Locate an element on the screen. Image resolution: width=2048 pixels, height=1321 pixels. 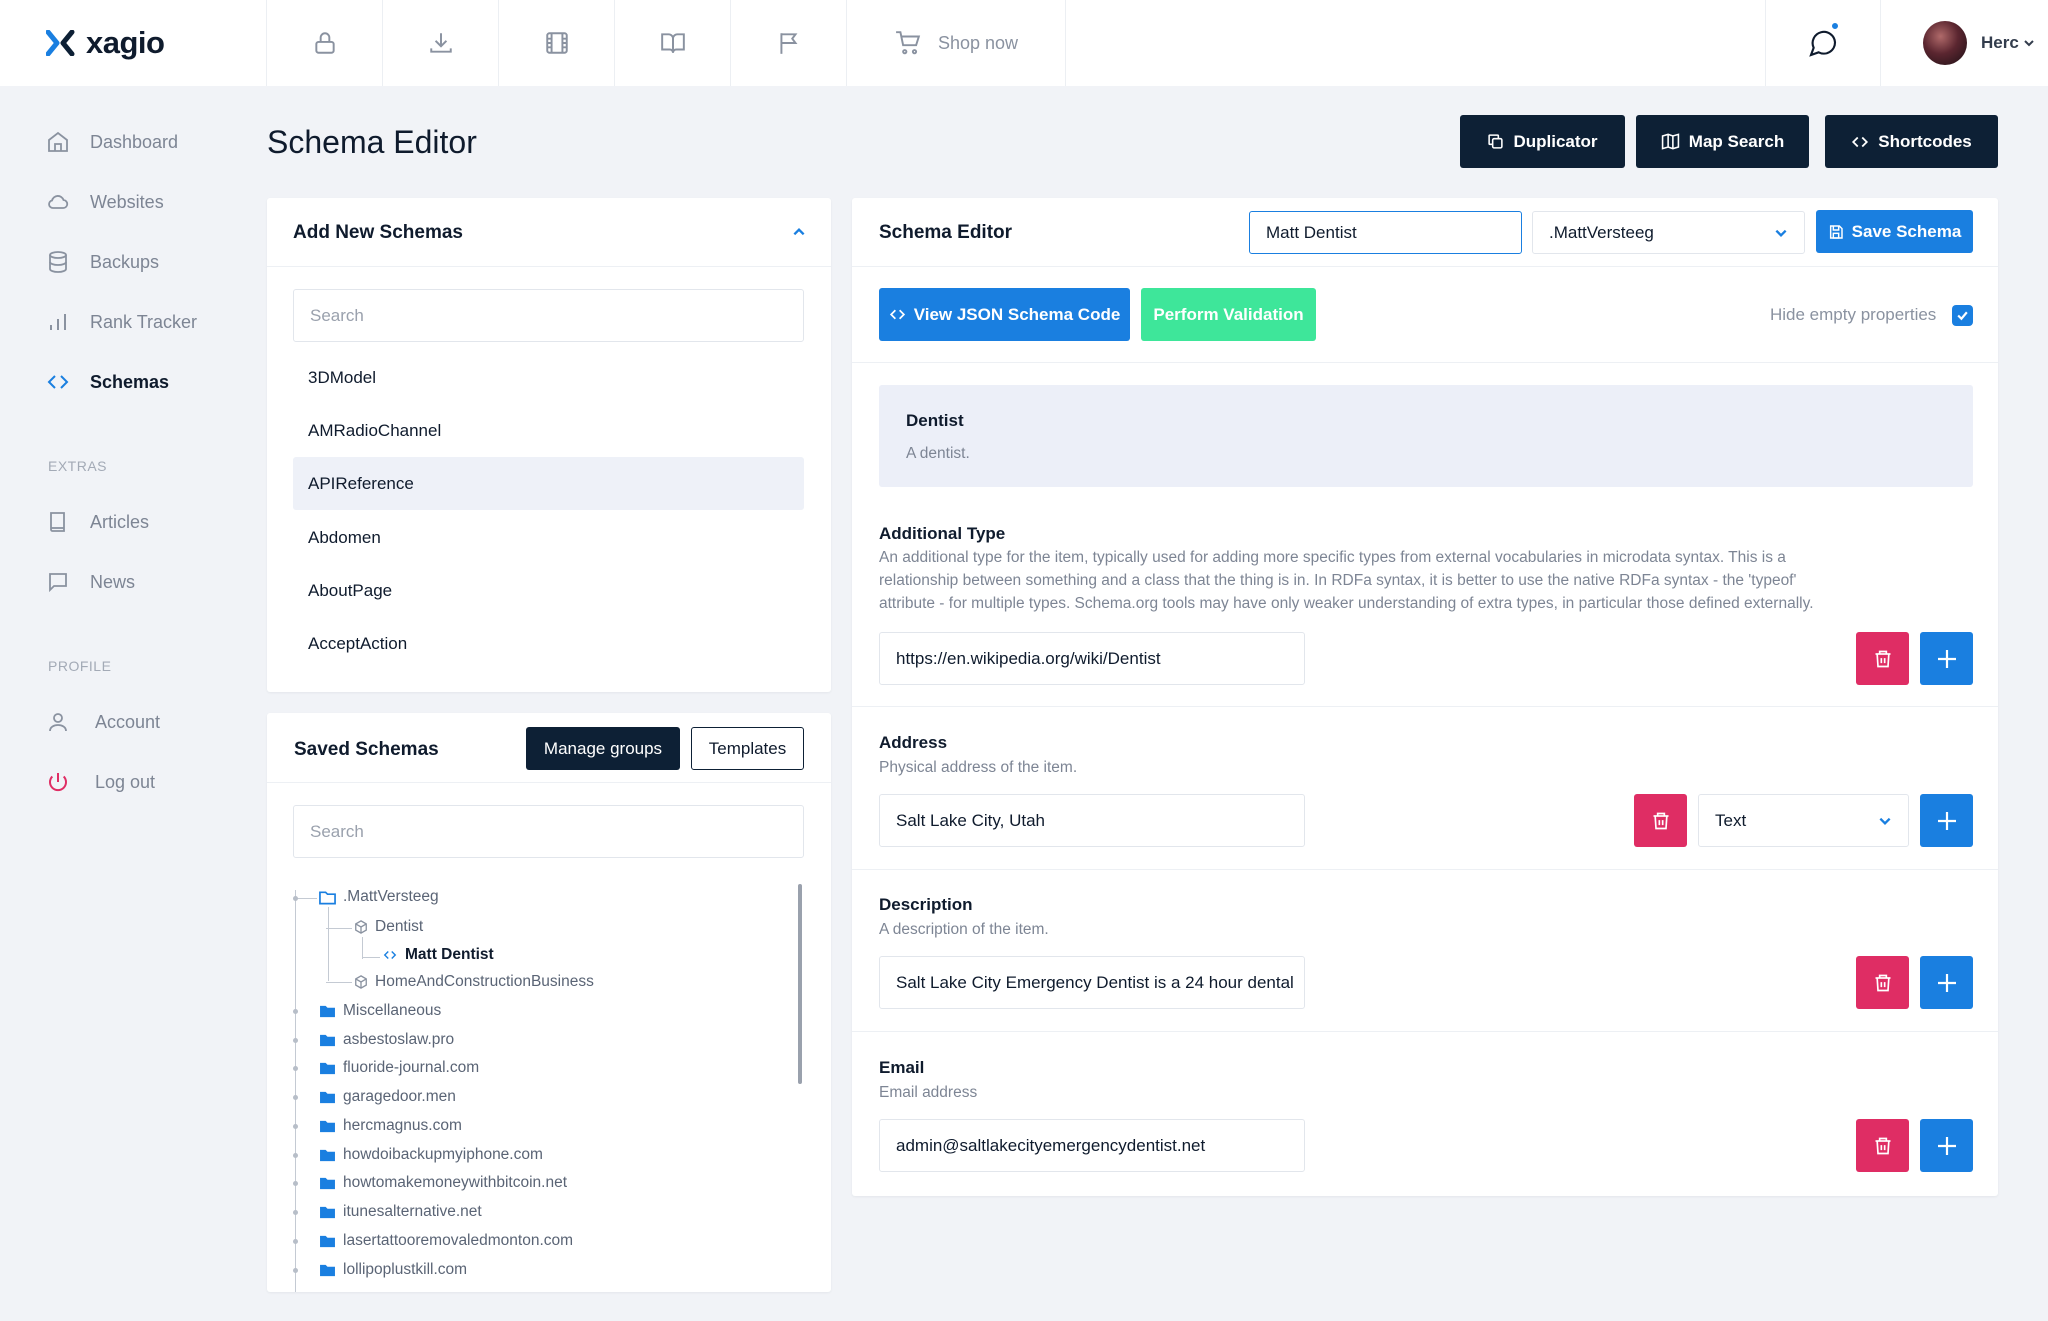
sidebar-item-news: News is located at coordinates (90, 582).